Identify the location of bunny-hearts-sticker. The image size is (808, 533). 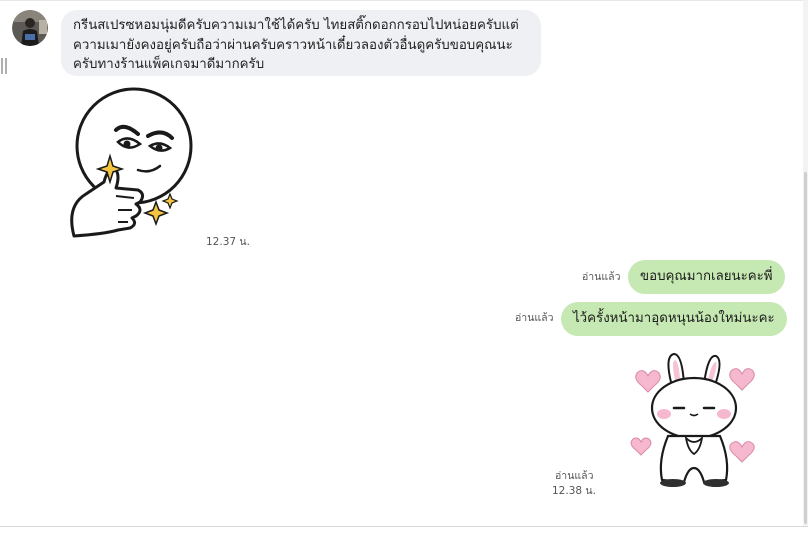
(695, 420).